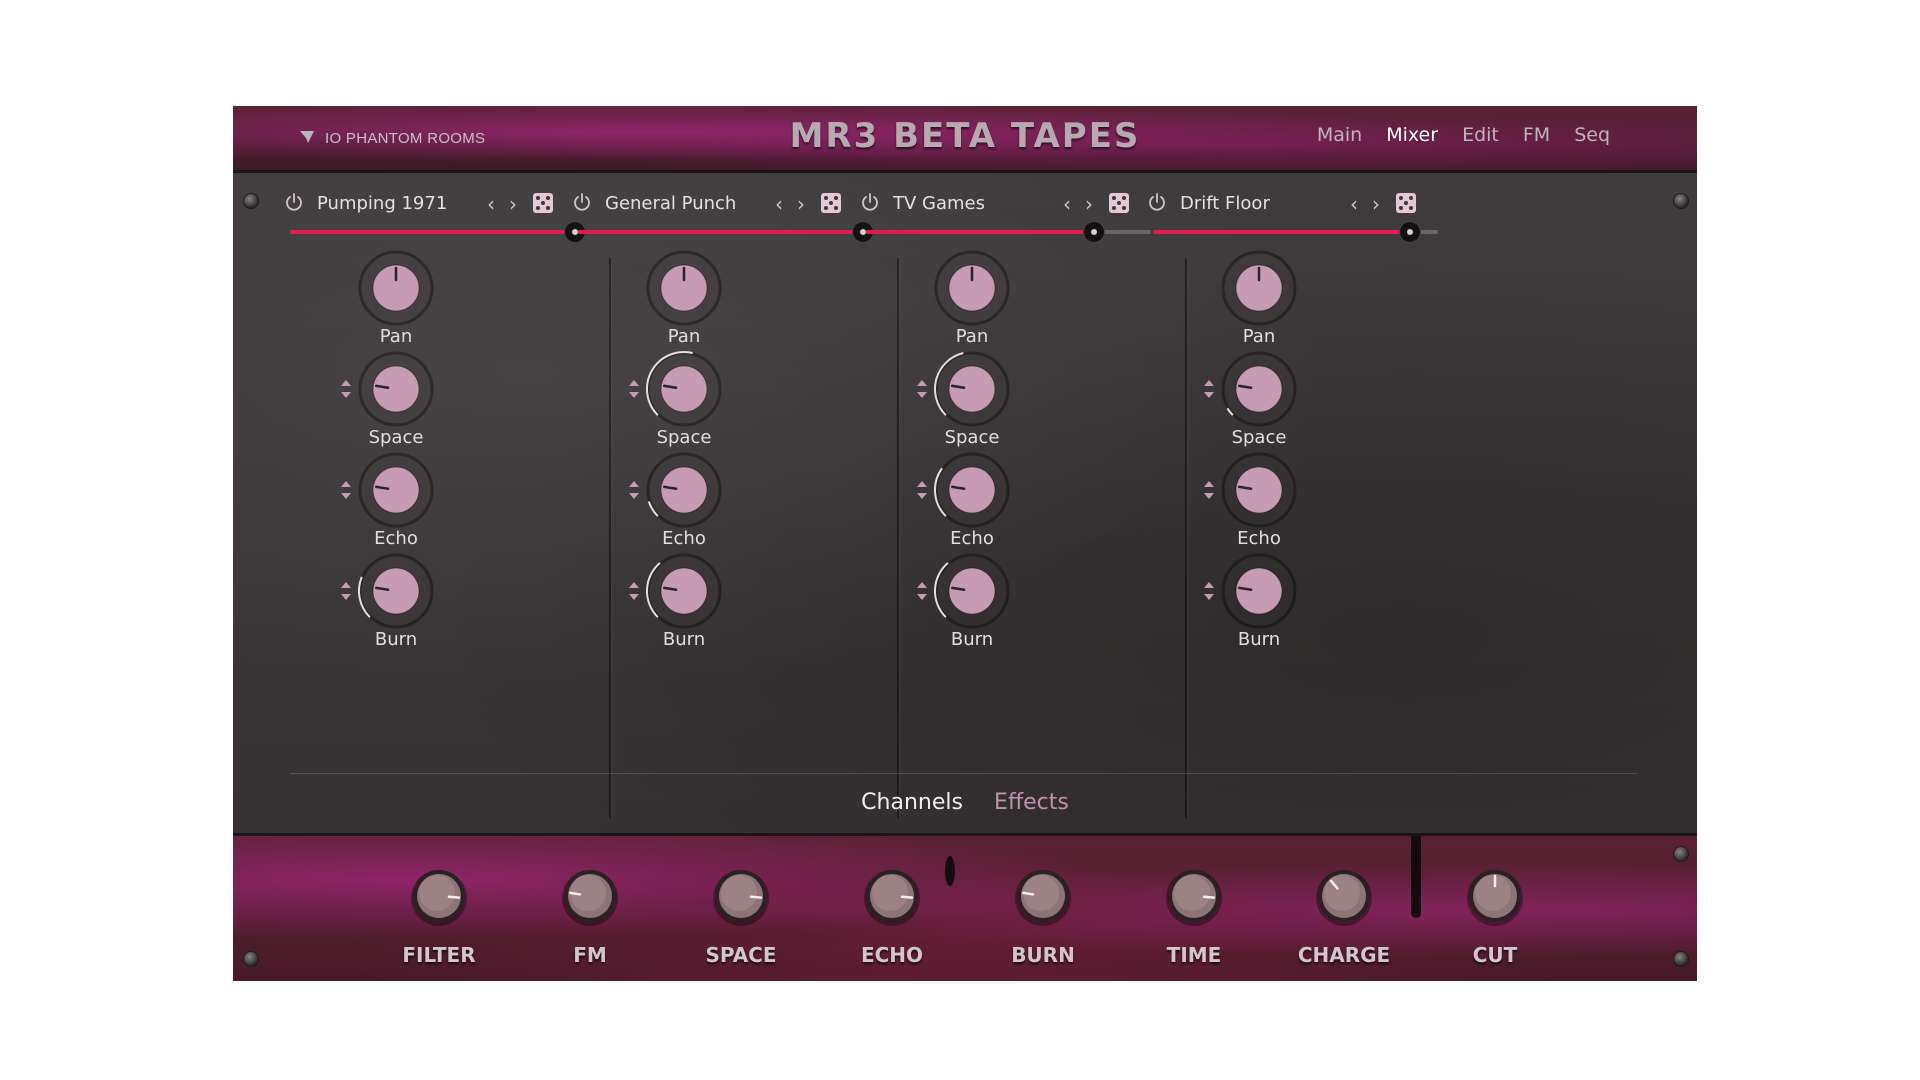  I want to click on nav-fm: FM, so click(1536, 135).